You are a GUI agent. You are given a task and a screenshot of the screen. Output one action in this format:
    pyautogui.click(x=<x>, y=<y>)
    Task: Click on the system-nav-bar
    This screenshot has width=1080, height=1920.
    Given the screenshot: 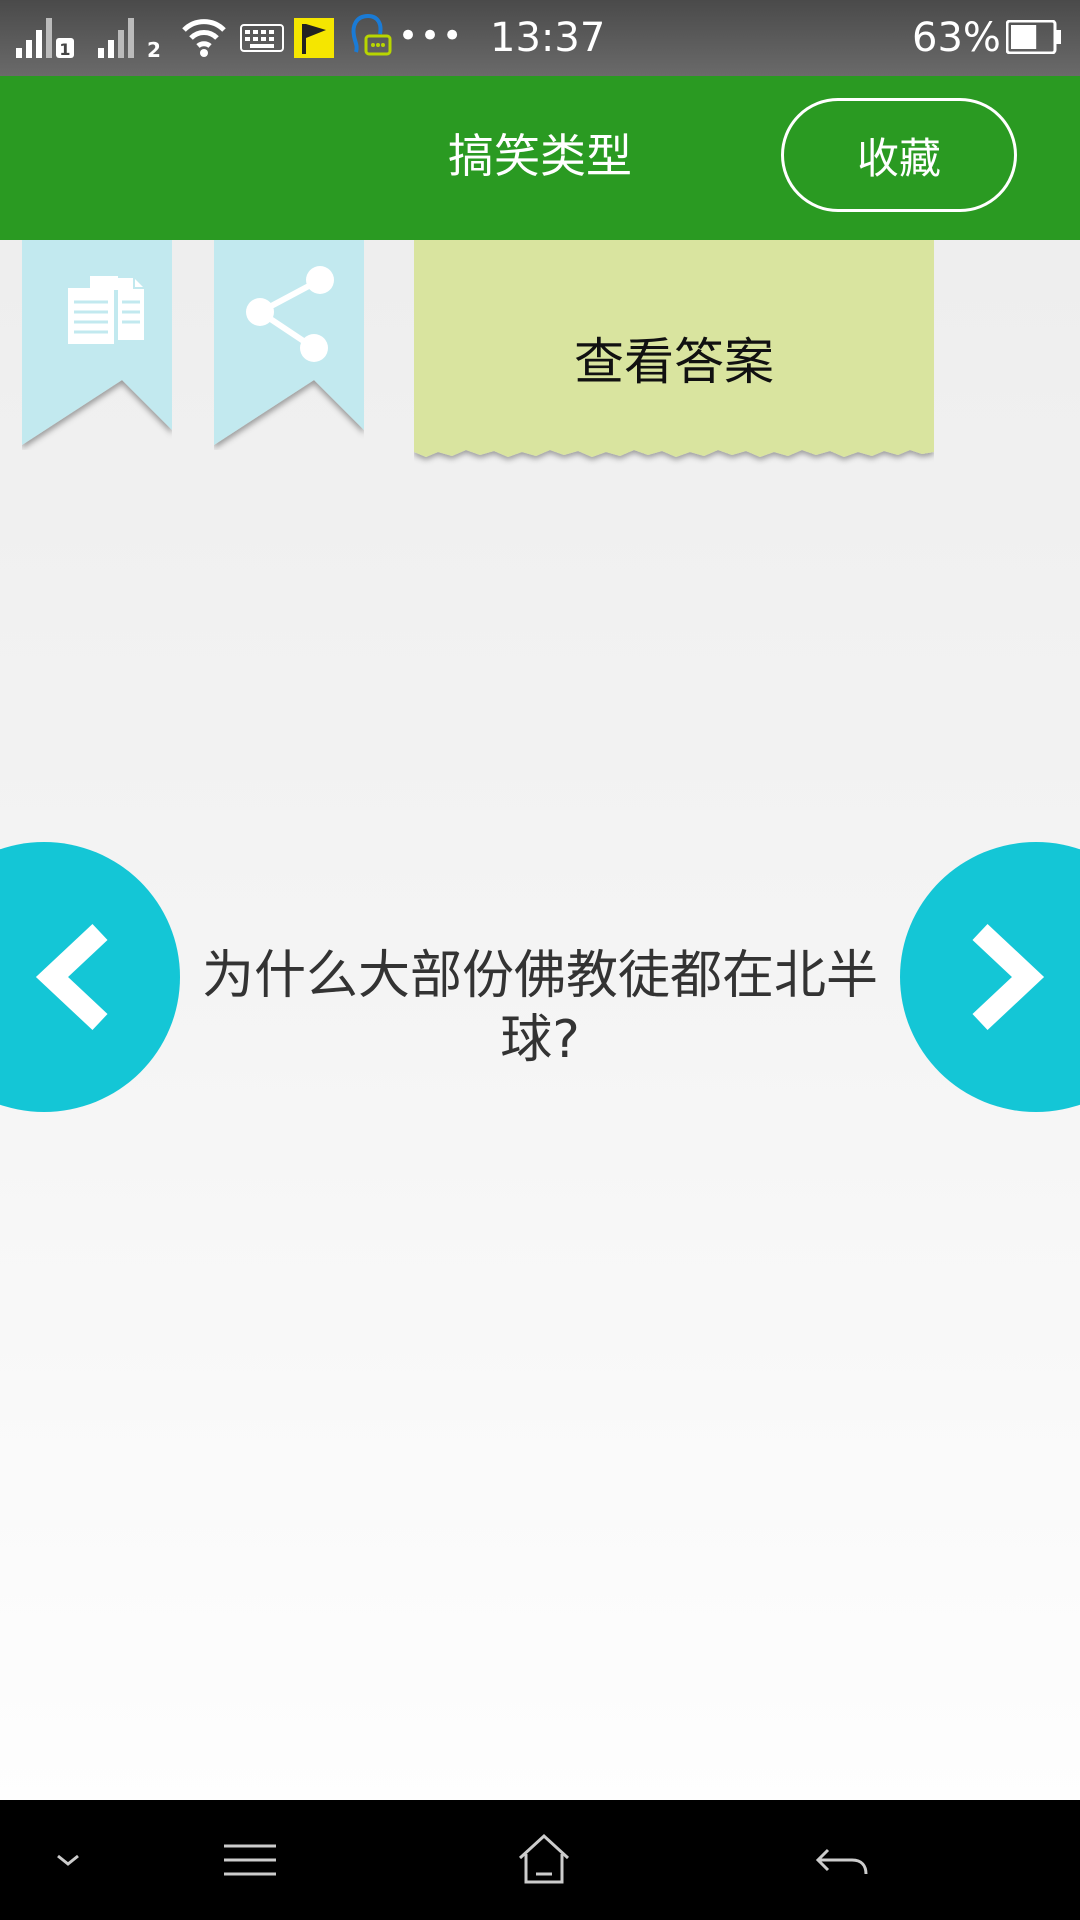 What is the action you would take?
    pyautogui.click(x=540, y=1860)
    